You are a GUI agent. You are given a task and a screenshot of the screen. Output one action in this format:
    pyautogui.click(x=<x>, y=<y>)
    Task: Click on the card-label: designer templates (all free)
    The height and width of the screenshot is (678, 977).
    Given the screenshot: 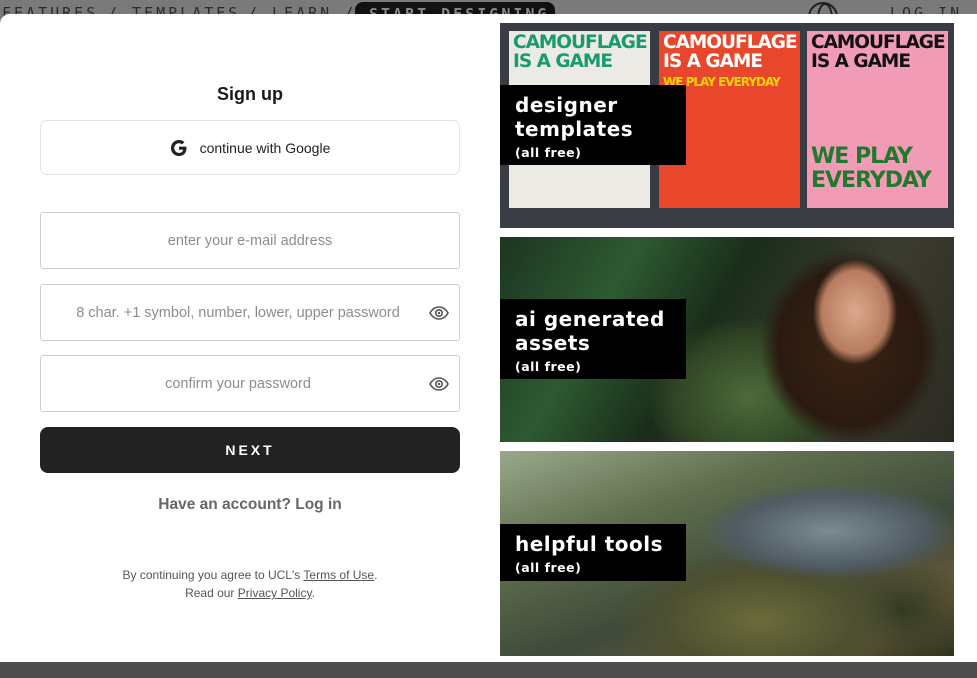 What is the action you would take?
    pyautogui.click(x=593, y=125)
    